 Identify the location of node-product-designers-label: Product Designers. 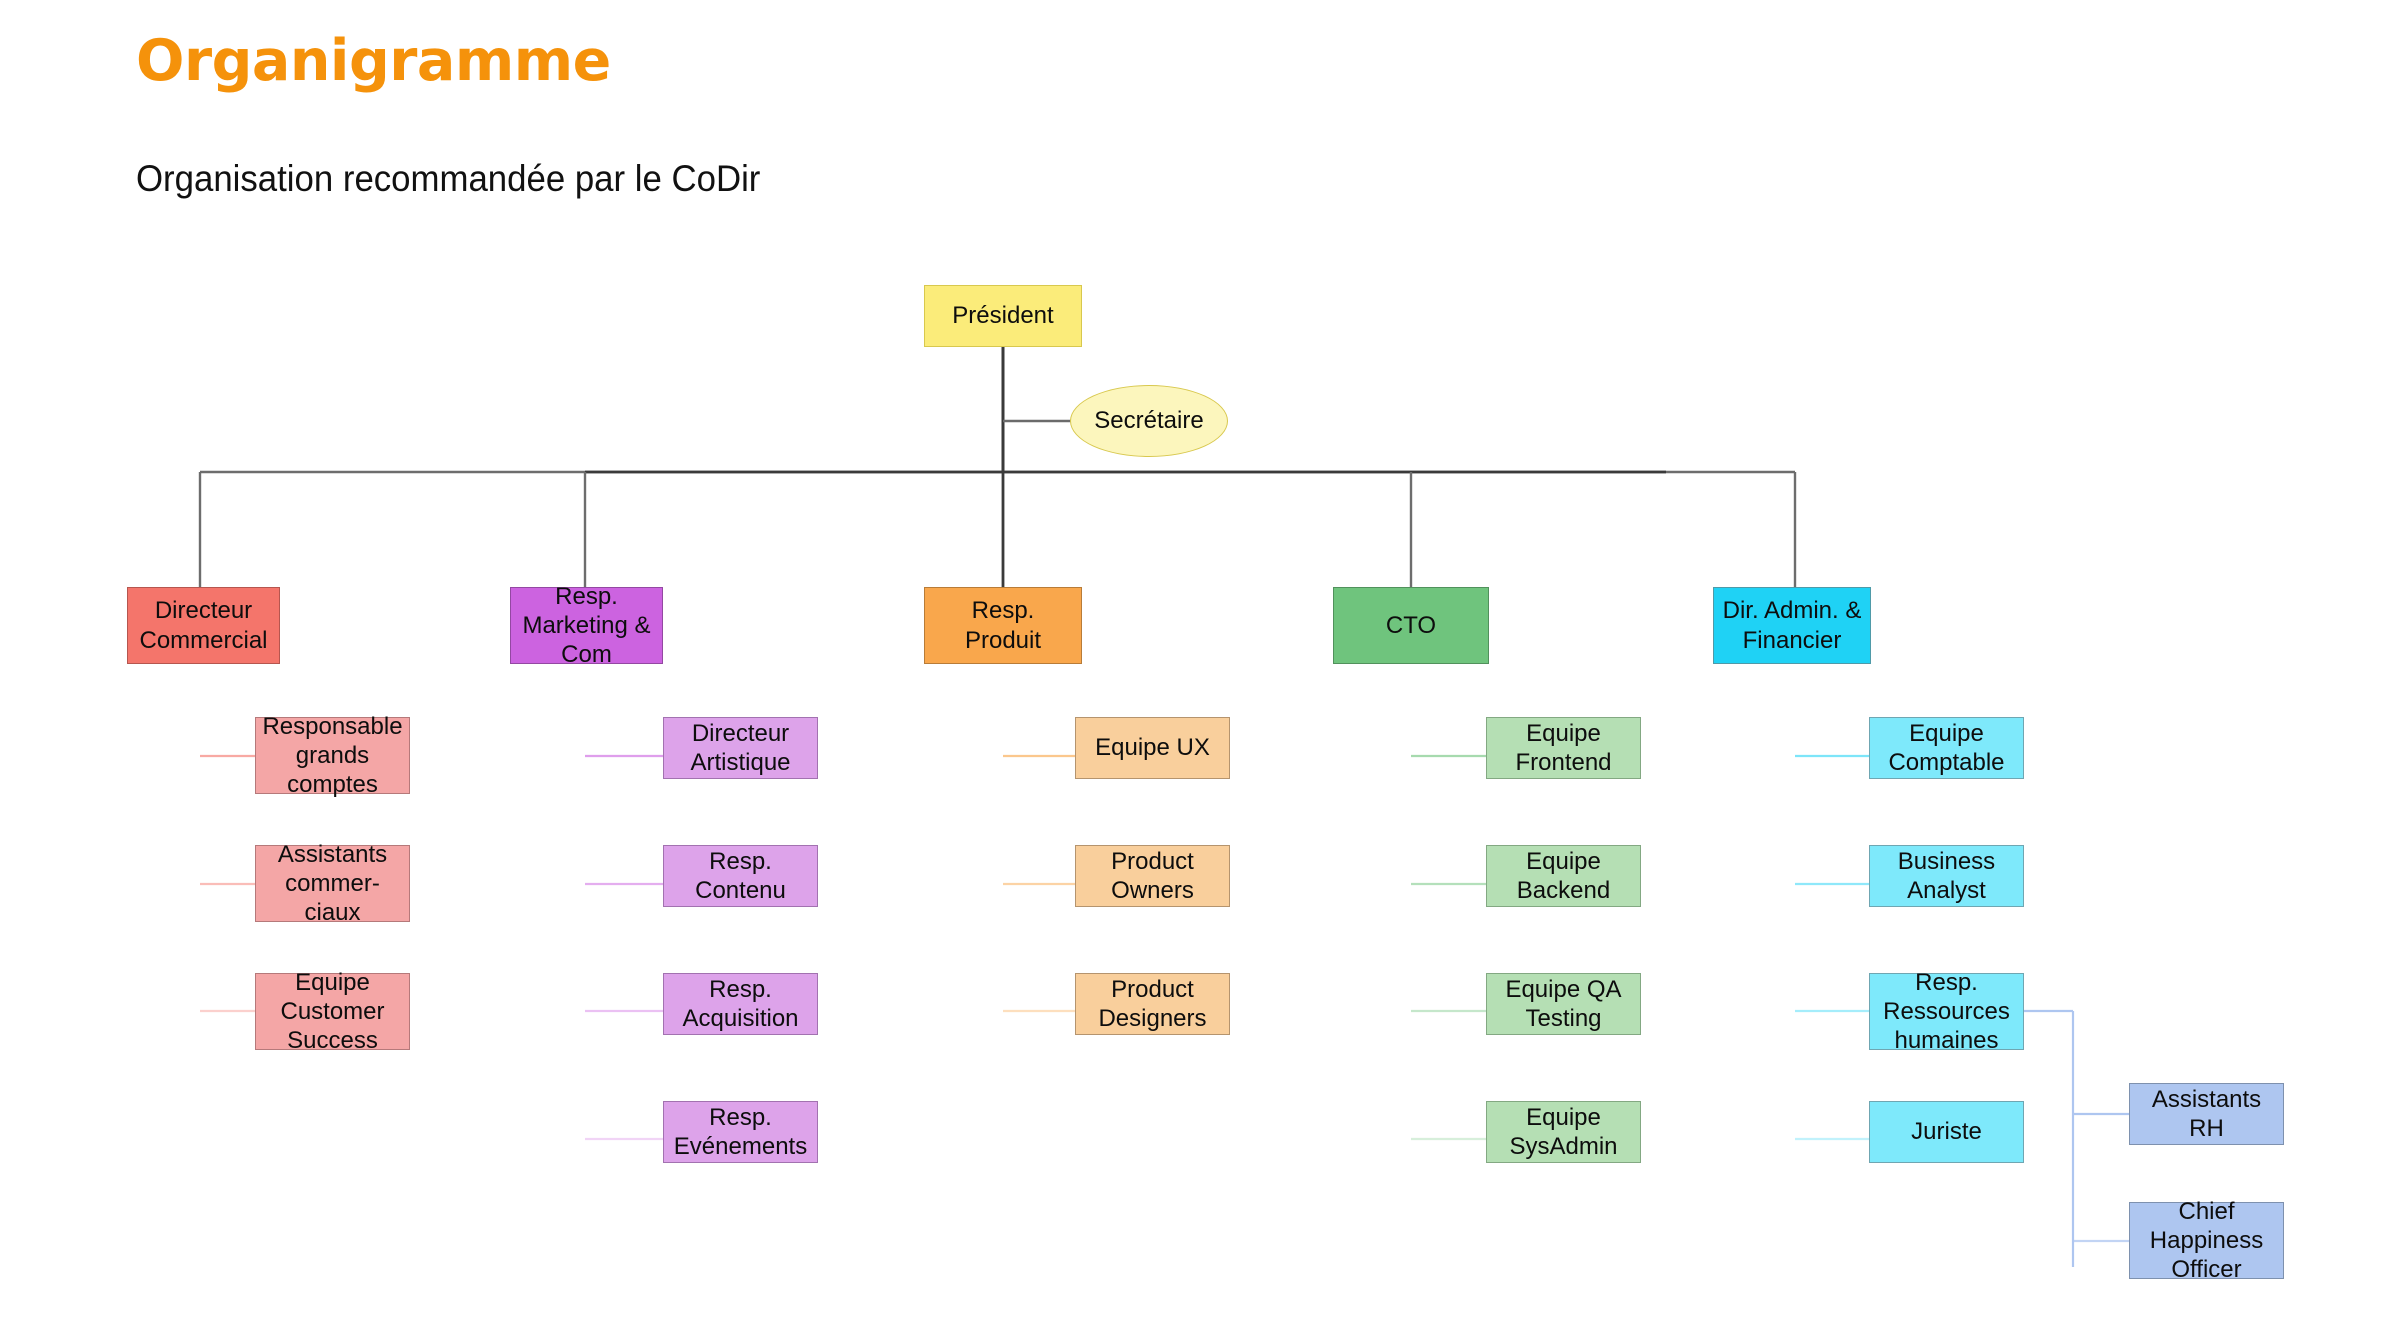
(1152, 1003).